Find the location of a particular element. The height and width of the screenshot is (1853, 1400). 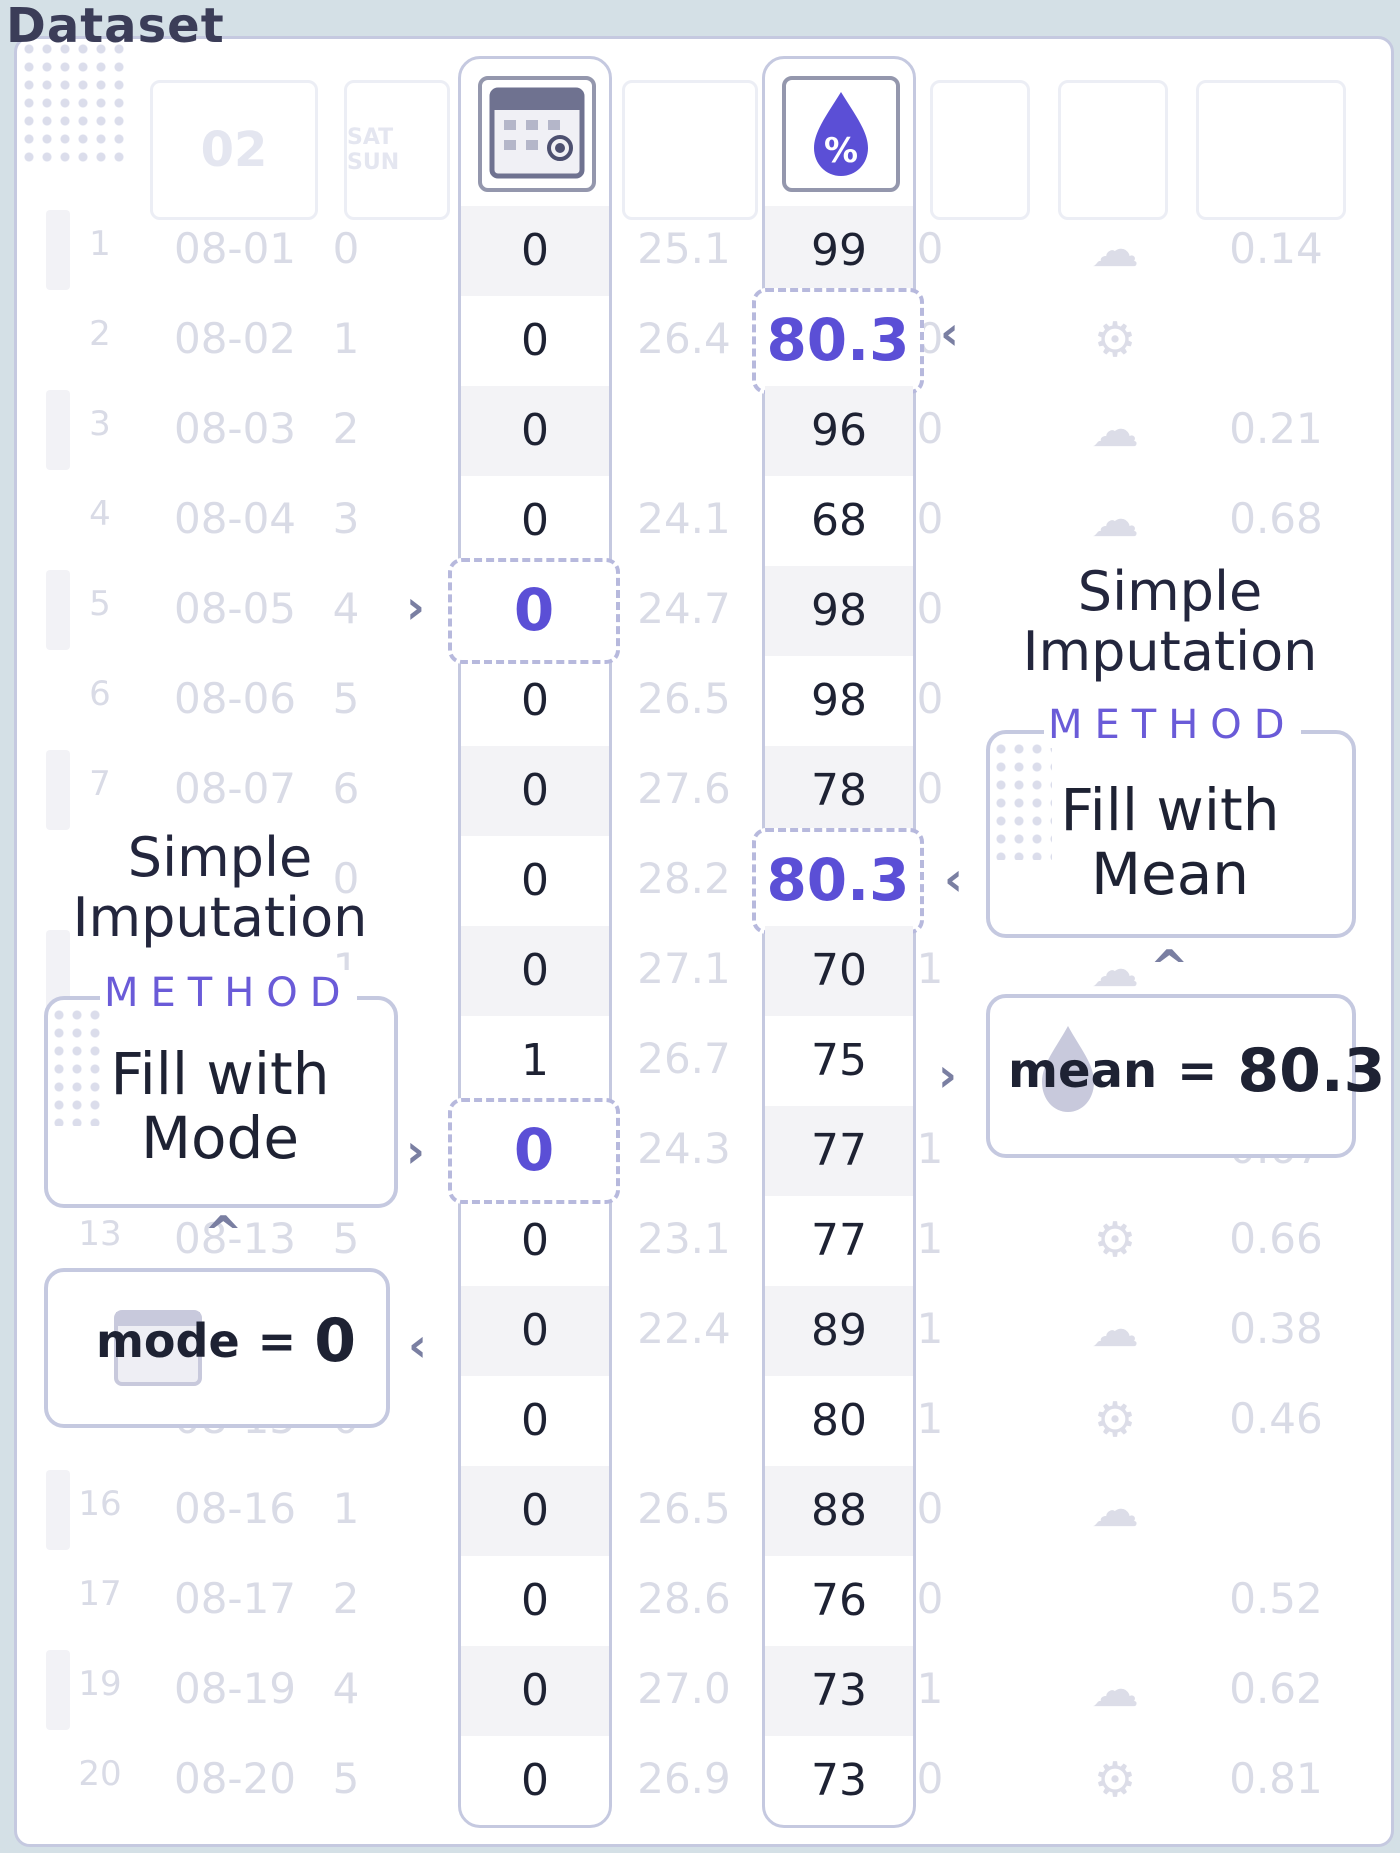

ghost-cell-dow: 6 is located at coordinates (346, 788).